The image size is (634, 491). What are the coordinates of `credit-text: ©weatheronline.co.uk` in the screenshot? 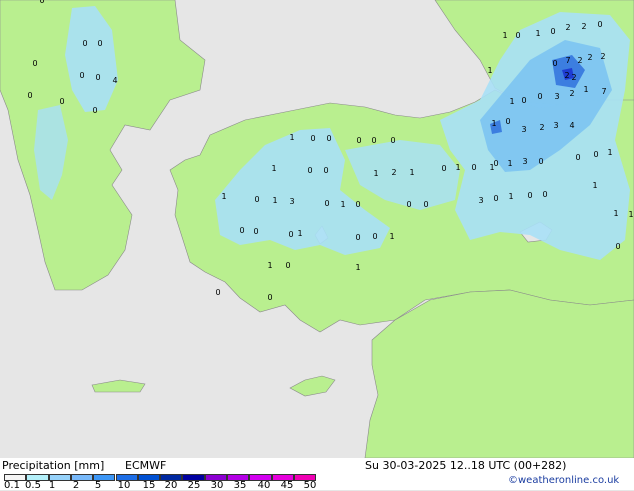 It's located at (564, 480).